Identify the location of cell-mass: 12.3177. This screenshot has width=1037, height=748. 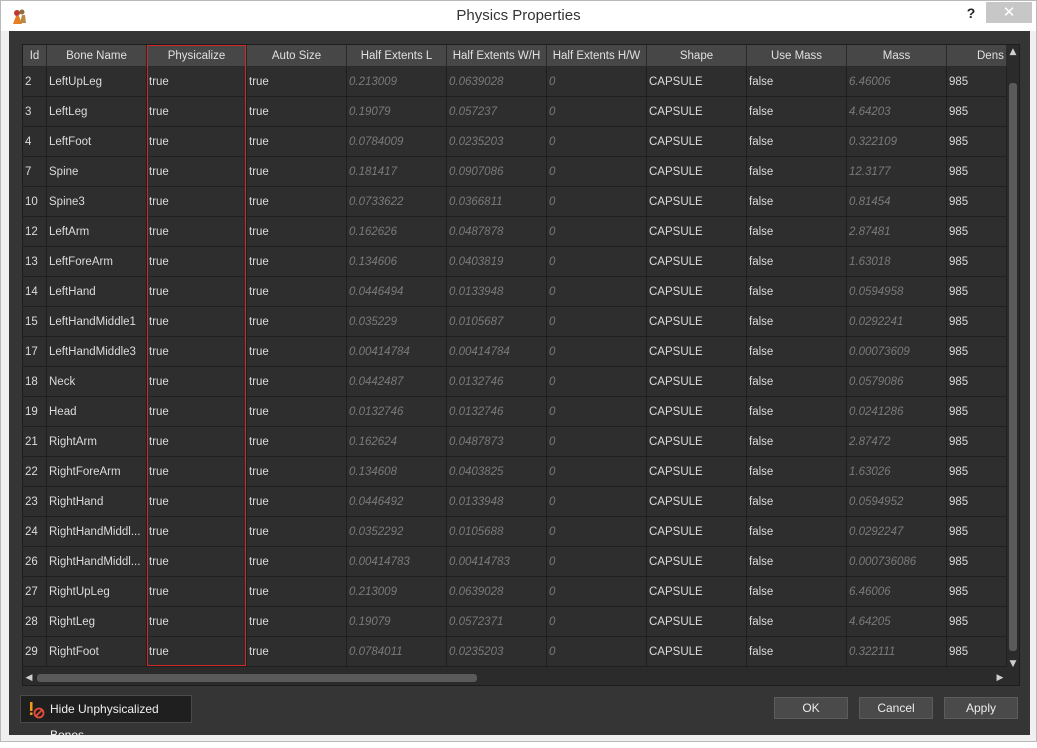
(897, 172).